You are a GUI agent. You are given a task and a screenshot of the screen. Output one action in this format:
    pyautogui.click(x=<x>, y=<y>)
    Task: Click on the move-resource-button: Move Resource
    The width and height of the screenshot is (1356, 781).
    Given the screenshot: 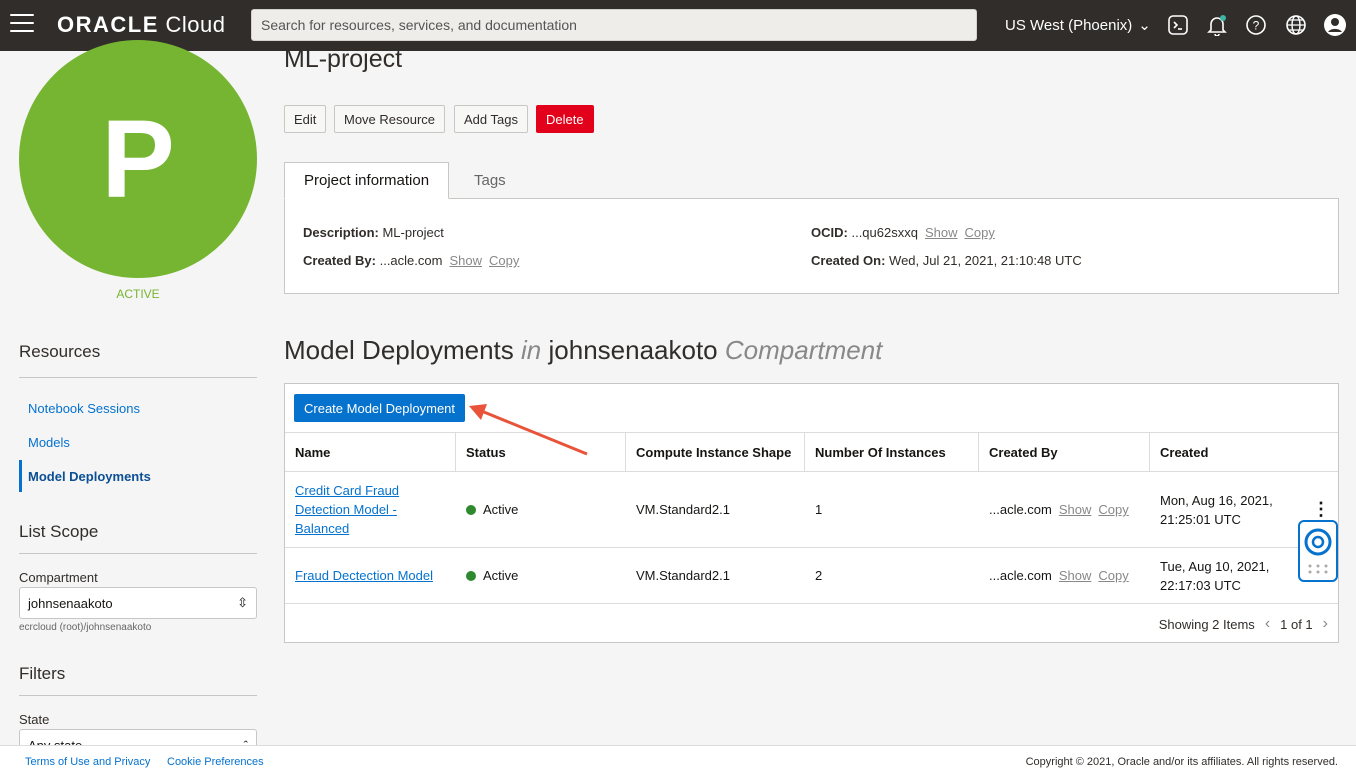 What is the action you would take?
    pyautogui.click(x=390, y=119)
    